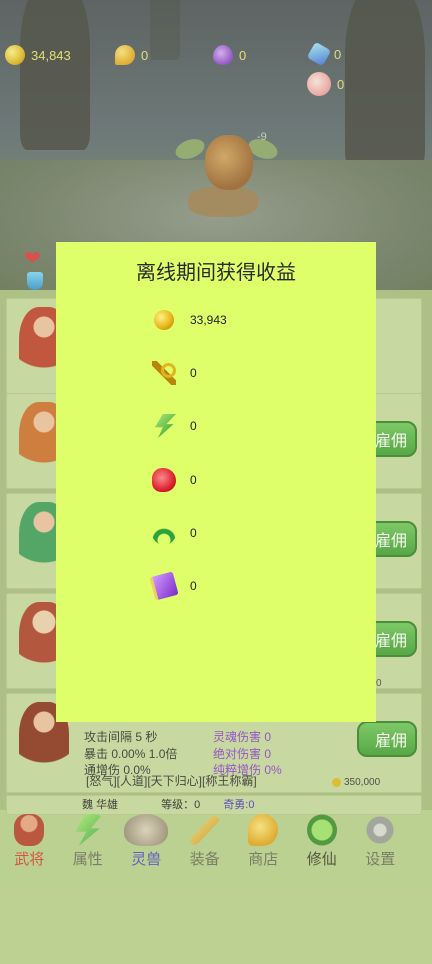 The image size is (432, 964). Describe the element at coordinates (164, 373) in the screenshot. I see `key-icon` at that location.